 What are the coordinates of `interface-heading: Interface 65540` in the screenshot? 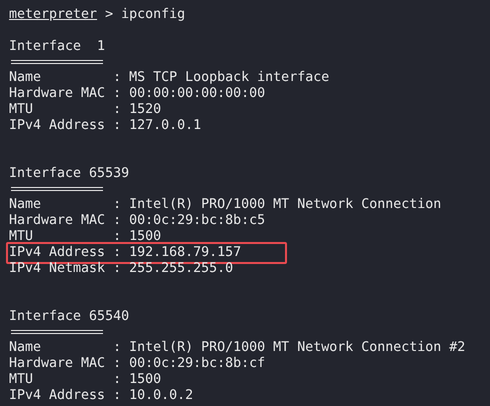 It's located at (69, 317).